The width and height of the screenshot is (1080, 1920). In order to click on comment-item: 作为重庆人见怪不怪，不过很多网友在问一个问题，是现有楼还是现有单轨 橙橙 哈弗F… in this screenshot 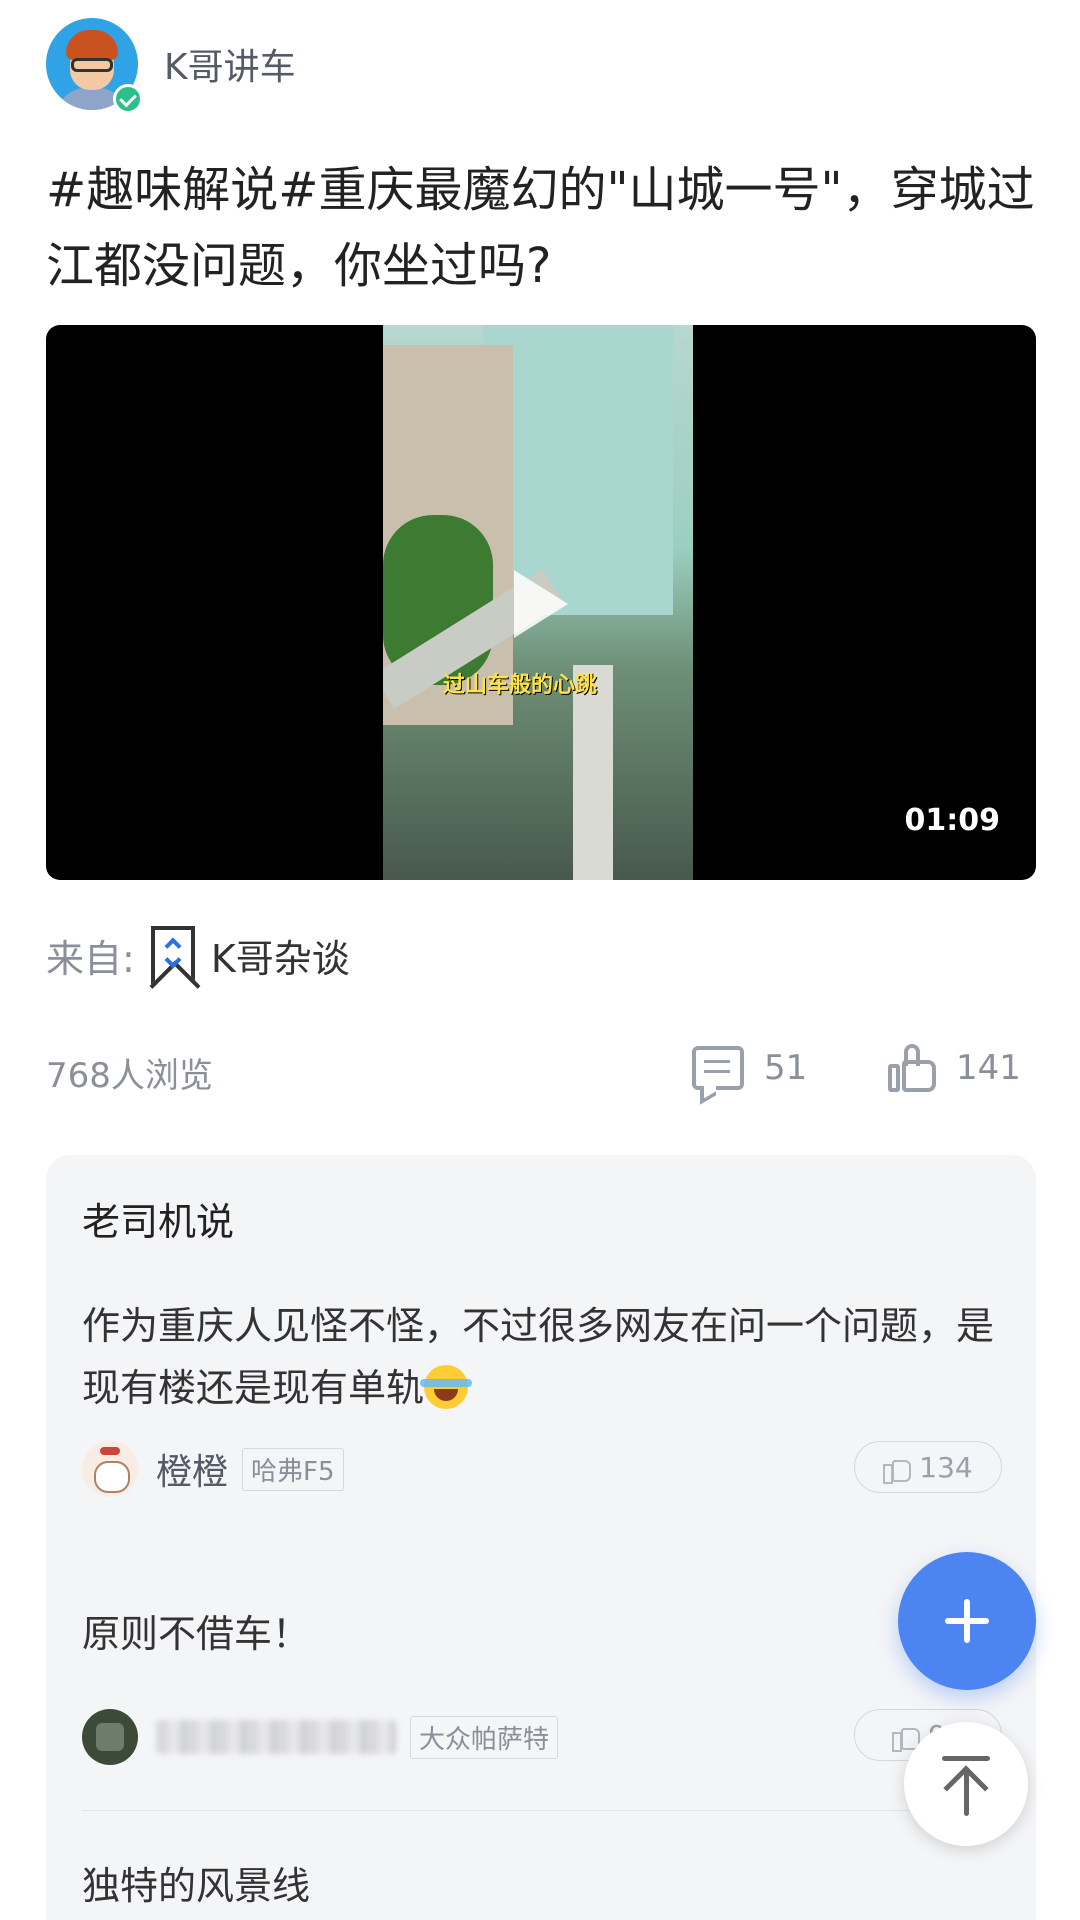, I will do `click(542, 1396)`.